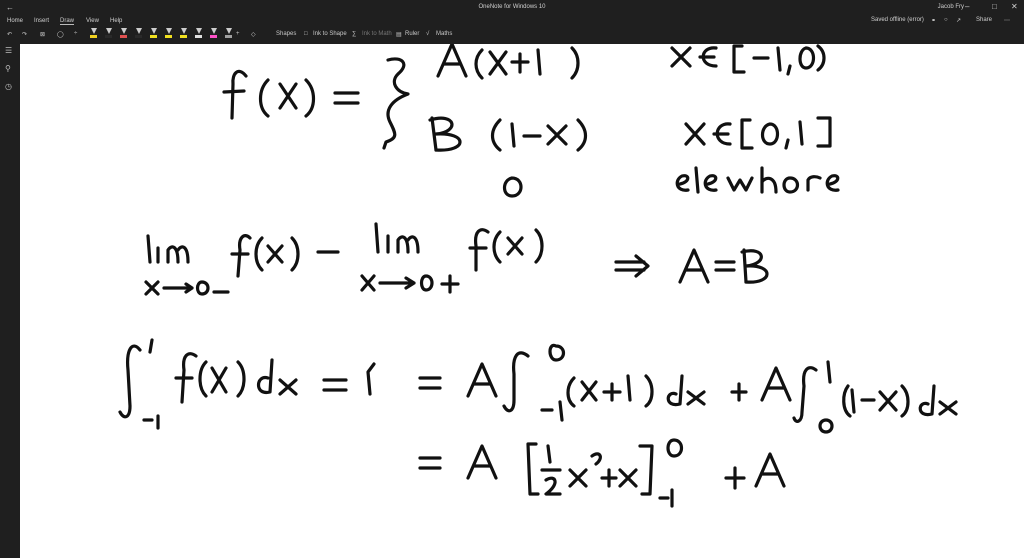  Describe the element at coordinates (42, 34) in the screenshot. I see `lasso-select-icon: ⊠` at that location.